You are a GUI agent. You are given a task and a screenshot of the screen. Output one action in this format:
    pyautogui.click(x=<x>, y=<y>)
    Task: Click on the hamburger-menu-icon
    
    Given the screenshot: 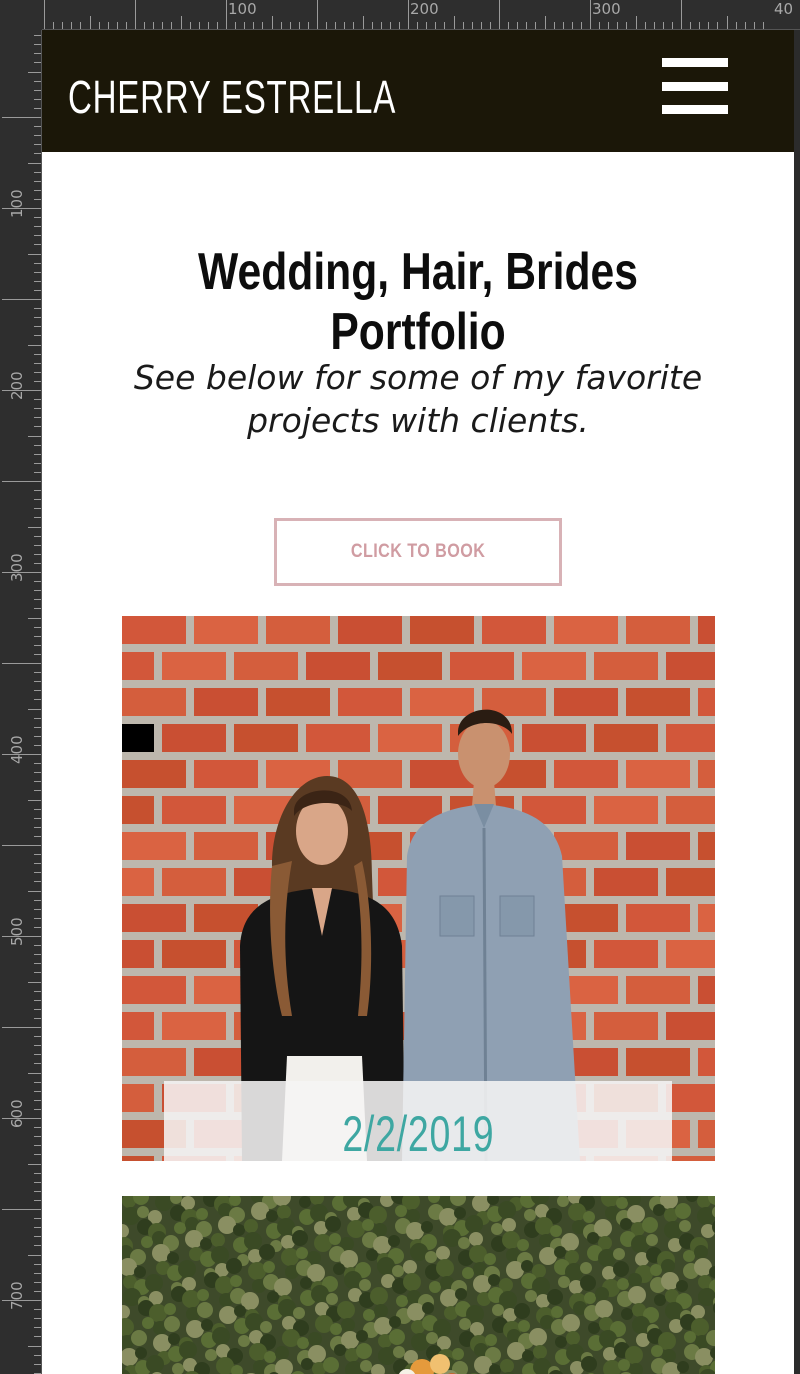 What is the action you would take?
    pyautogui.click(x=696, y=86)
    